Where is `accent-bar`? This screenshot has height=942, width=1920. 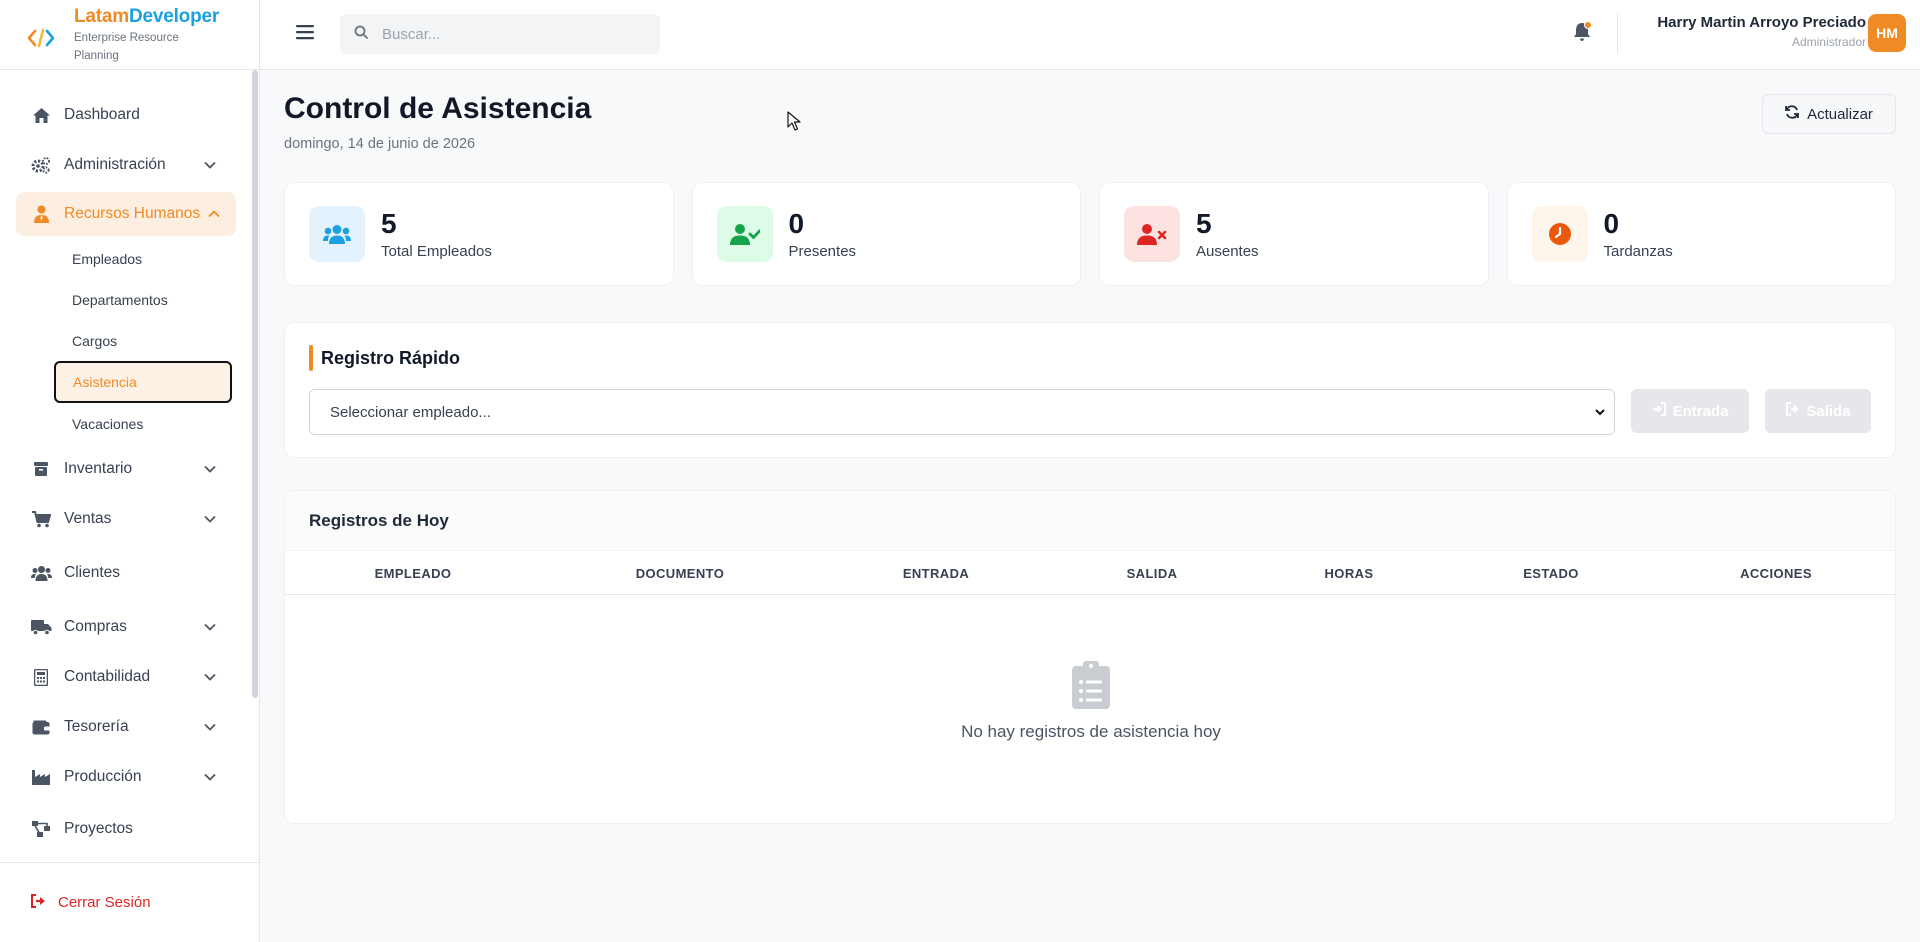
accent-bar is located at coordinates (311, 358).